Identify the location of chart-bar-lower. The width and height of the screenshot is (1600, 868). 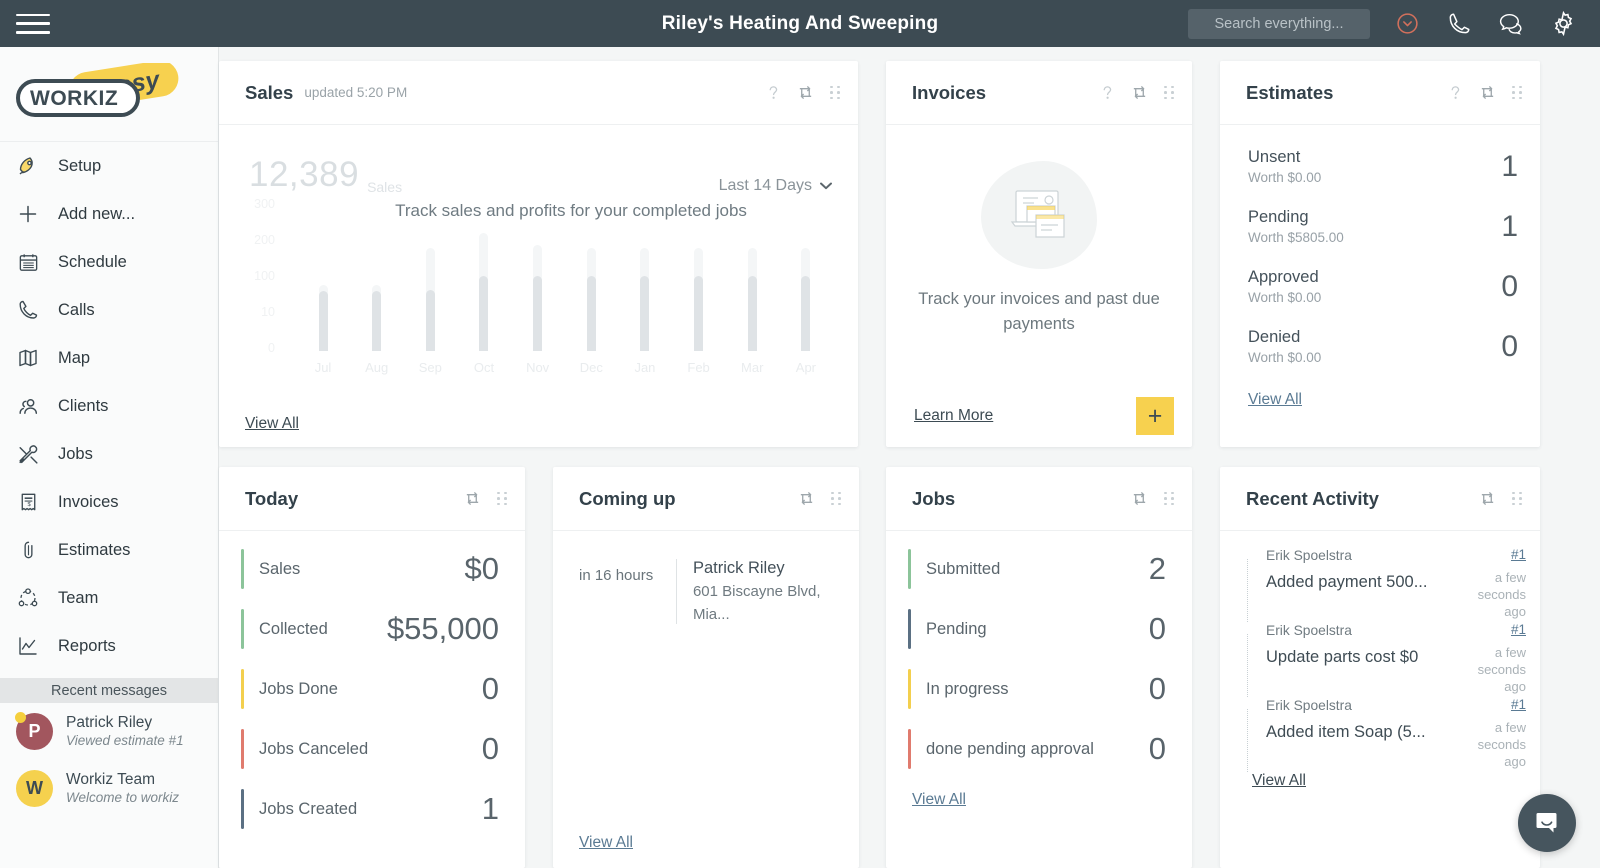
(645, 313).